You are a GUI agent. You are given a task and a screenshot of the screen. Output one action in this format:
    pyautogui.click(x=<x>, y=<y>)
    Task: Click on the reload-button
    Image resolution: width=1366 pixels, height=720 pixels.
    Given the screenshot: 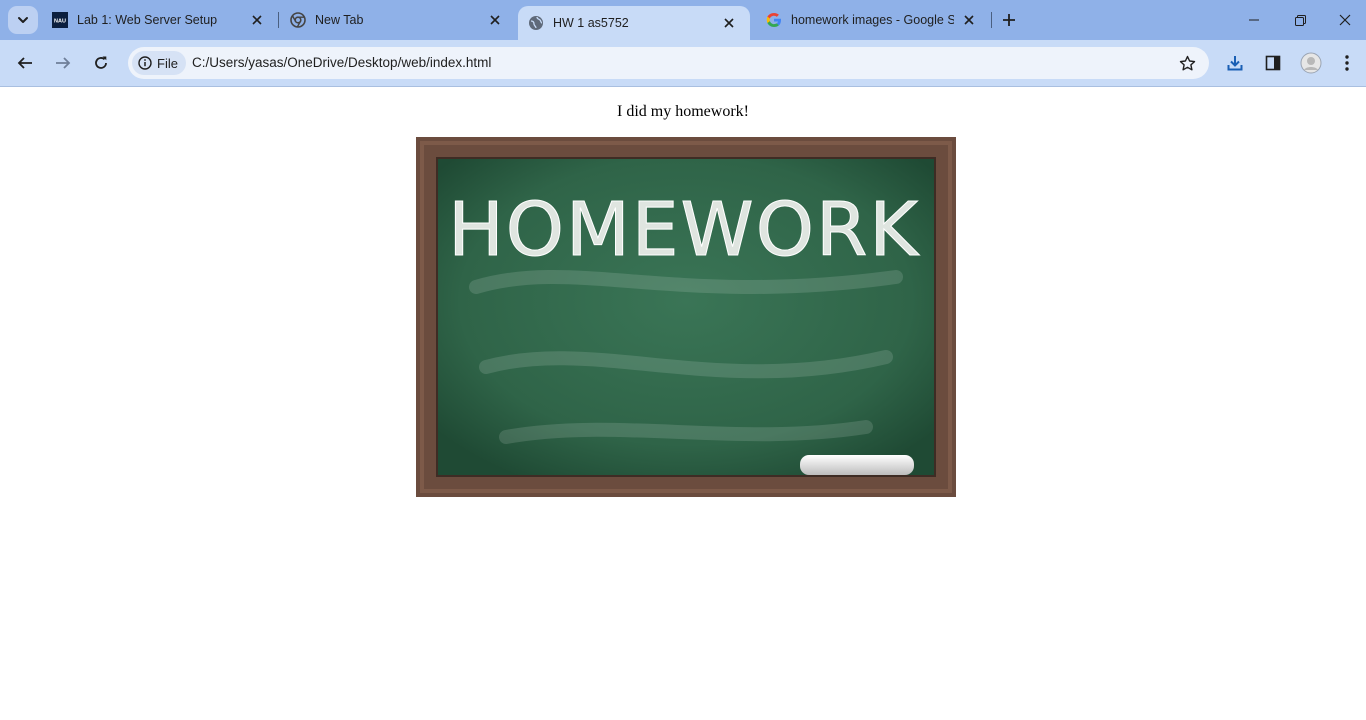 What is the action you would take?
    pyautogui.click(x=101, y=63)
    